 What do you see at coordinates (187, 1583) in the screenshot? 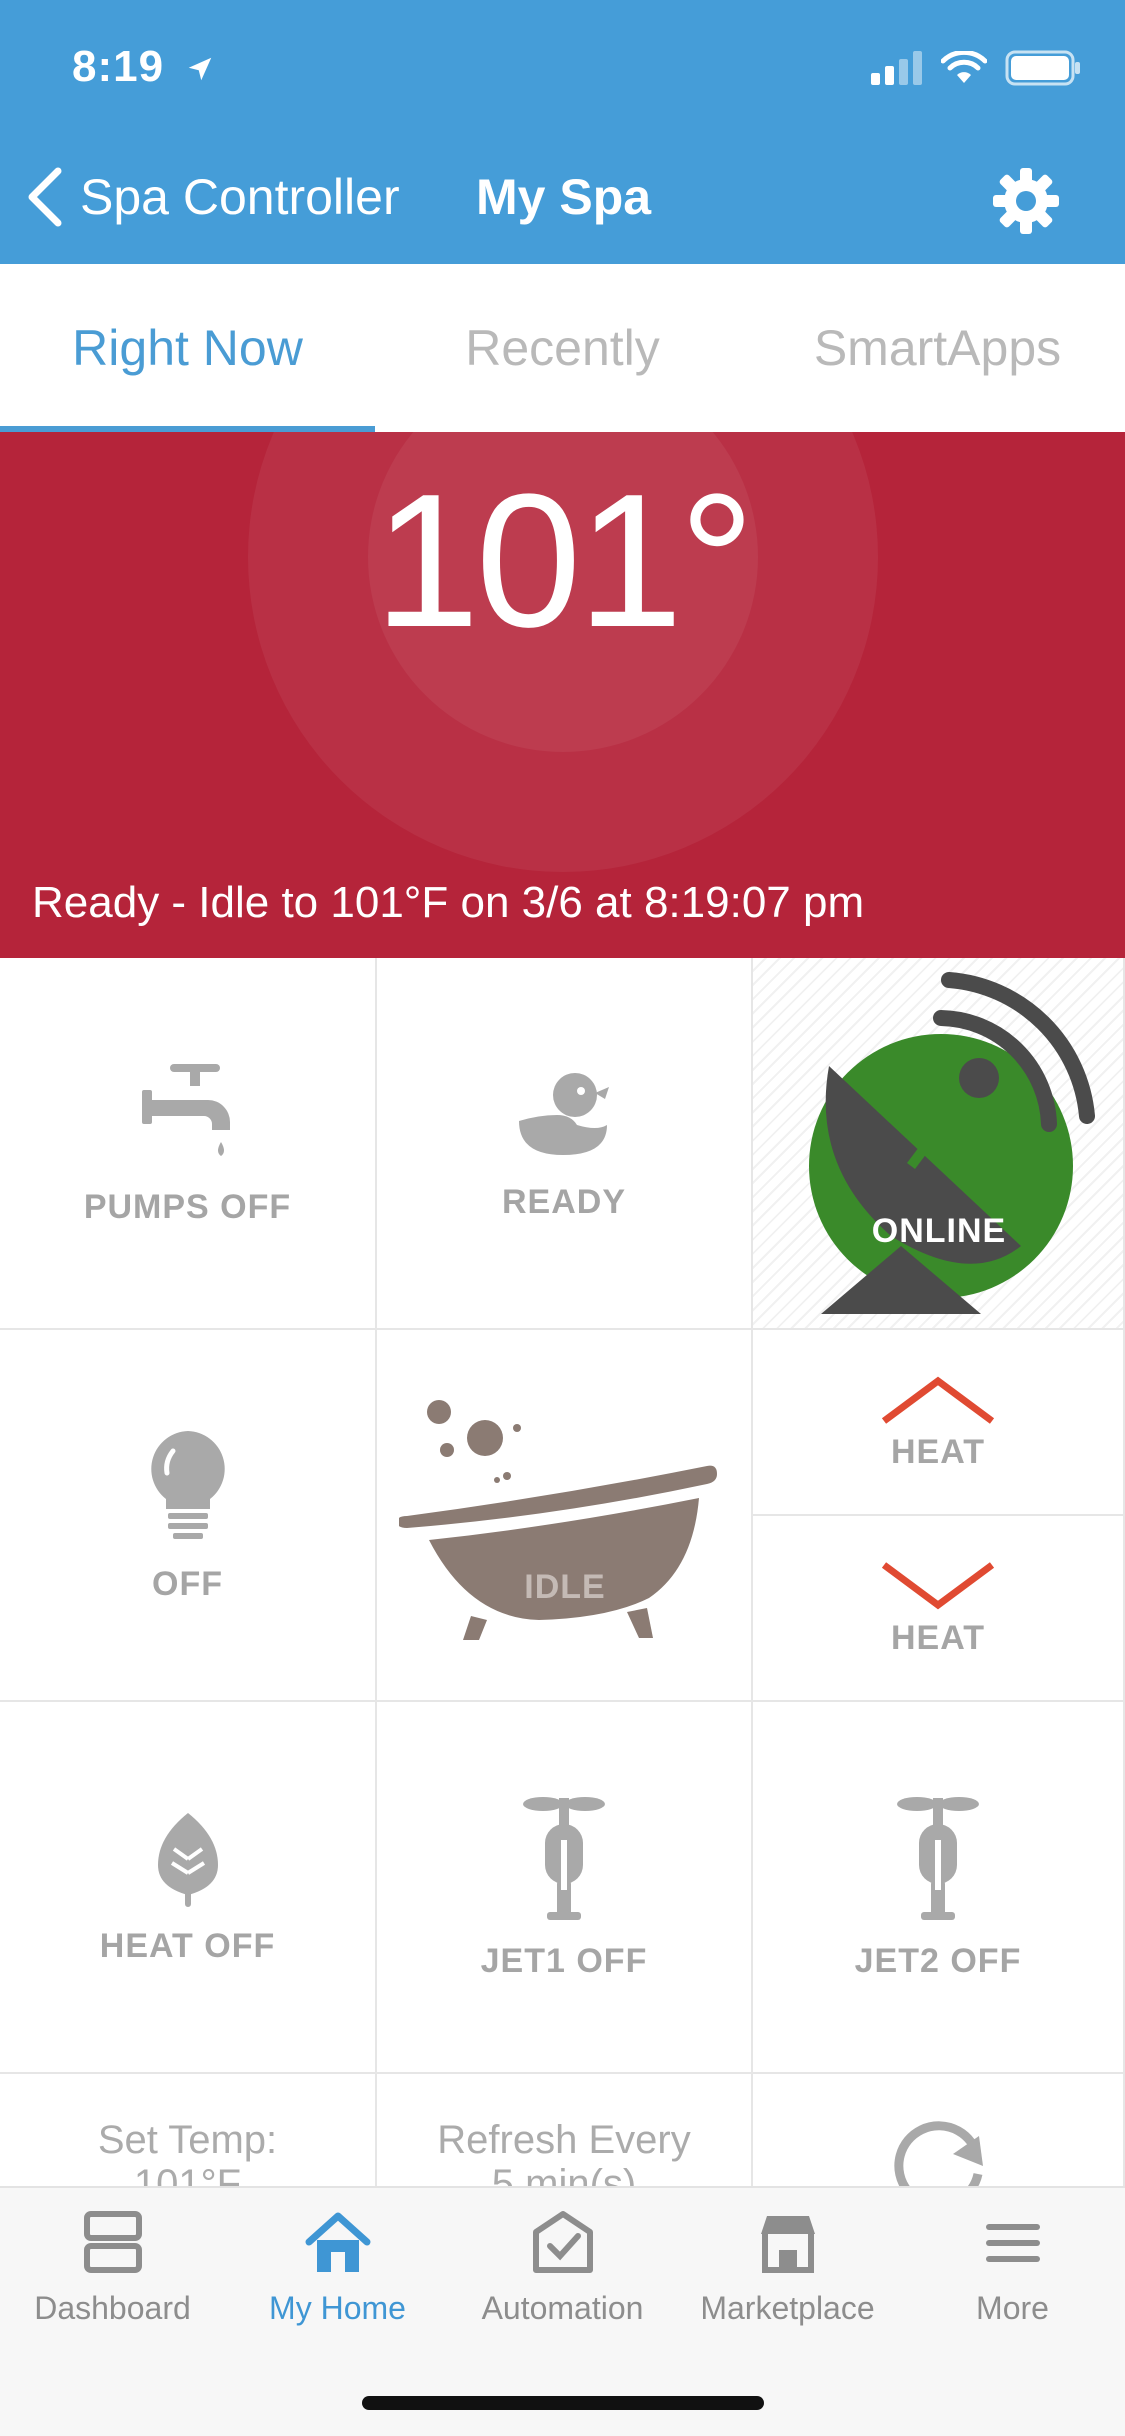
I see `light-label: OFF` at bounding box center [187, 1583].